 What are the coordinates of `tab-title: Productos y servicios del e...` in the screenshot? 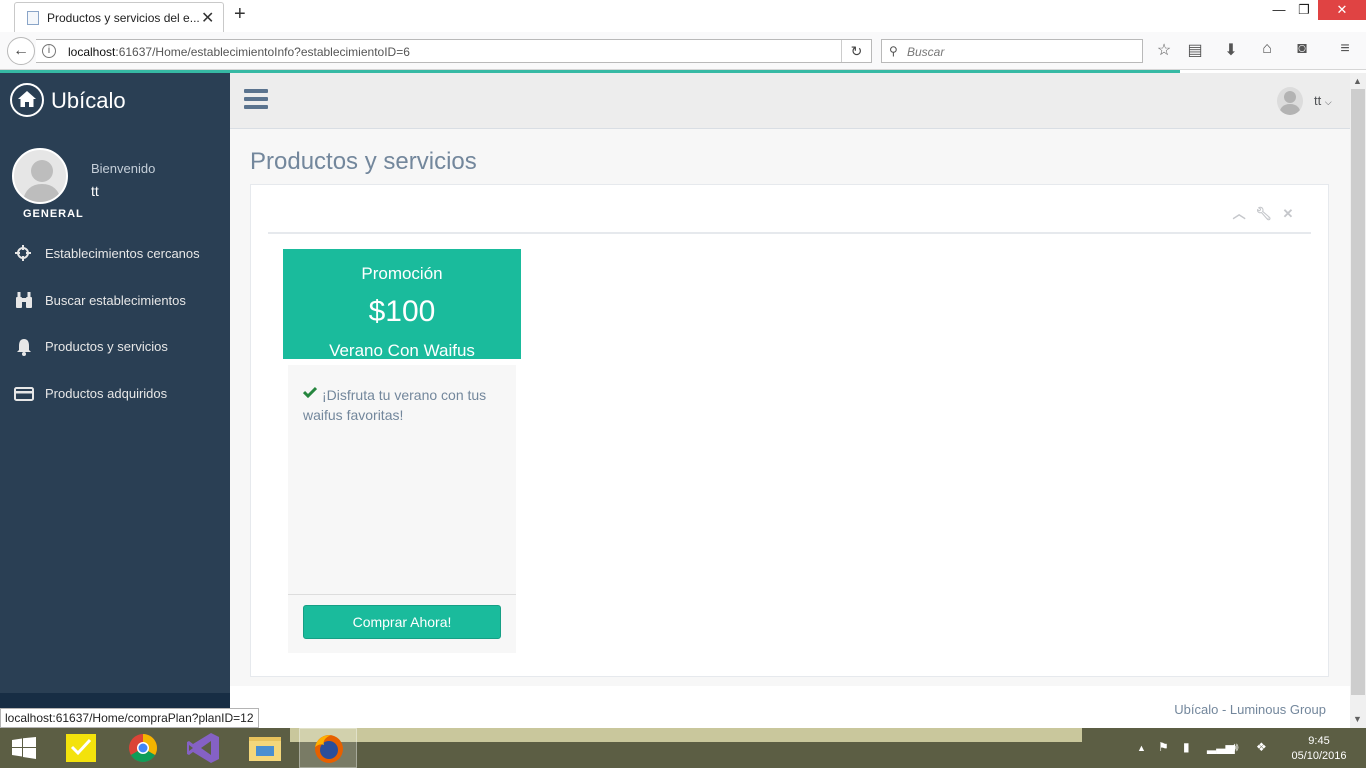 It's located at (123, 18).